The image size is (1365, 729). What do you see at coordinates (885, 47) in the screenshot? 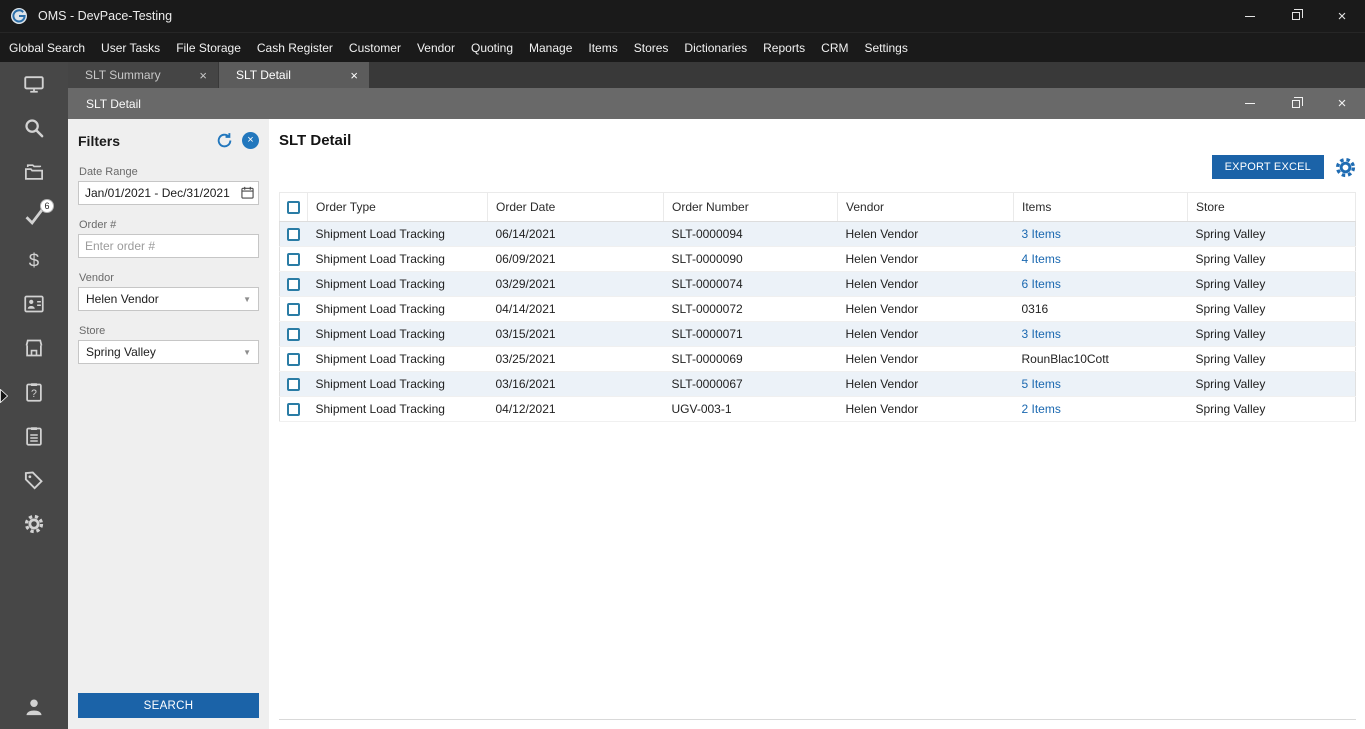
I see `menu-item: Settings` at bounding box center [885, 47].